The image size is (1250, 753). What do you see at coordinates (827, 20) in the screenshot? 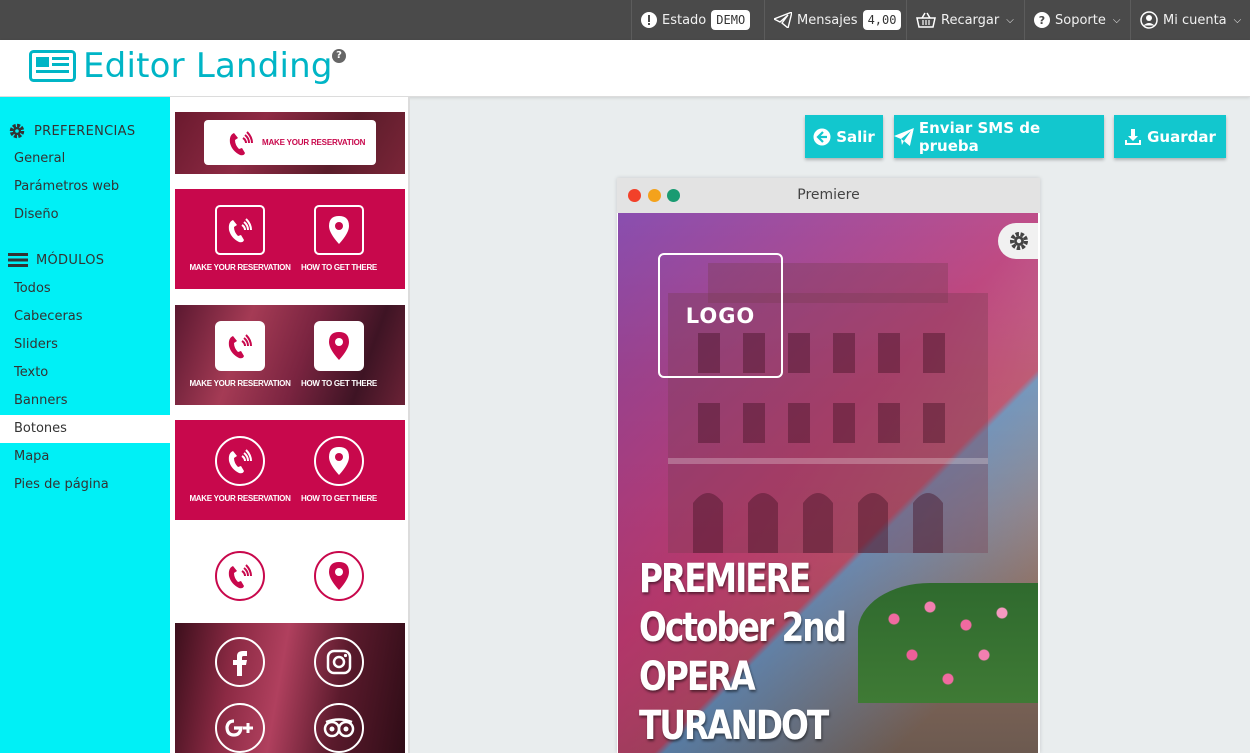
I see `mensajes-label: Mensajes` at bounding box center [827, 20].